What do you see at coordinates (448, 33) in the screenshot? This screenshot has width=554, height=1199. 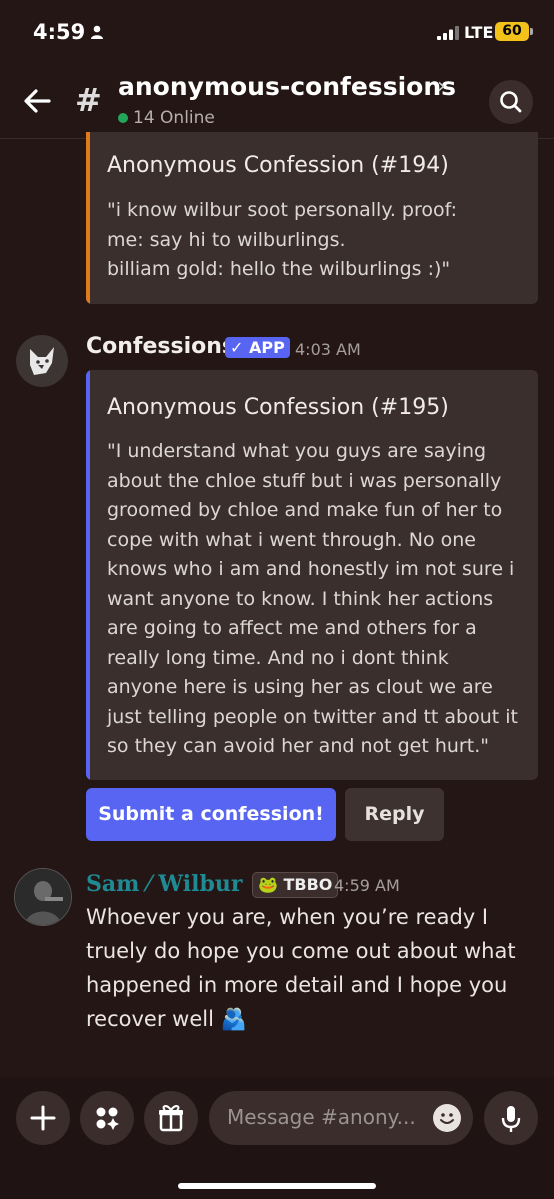 I see `signal-icon` at bounding box center [448, 33].